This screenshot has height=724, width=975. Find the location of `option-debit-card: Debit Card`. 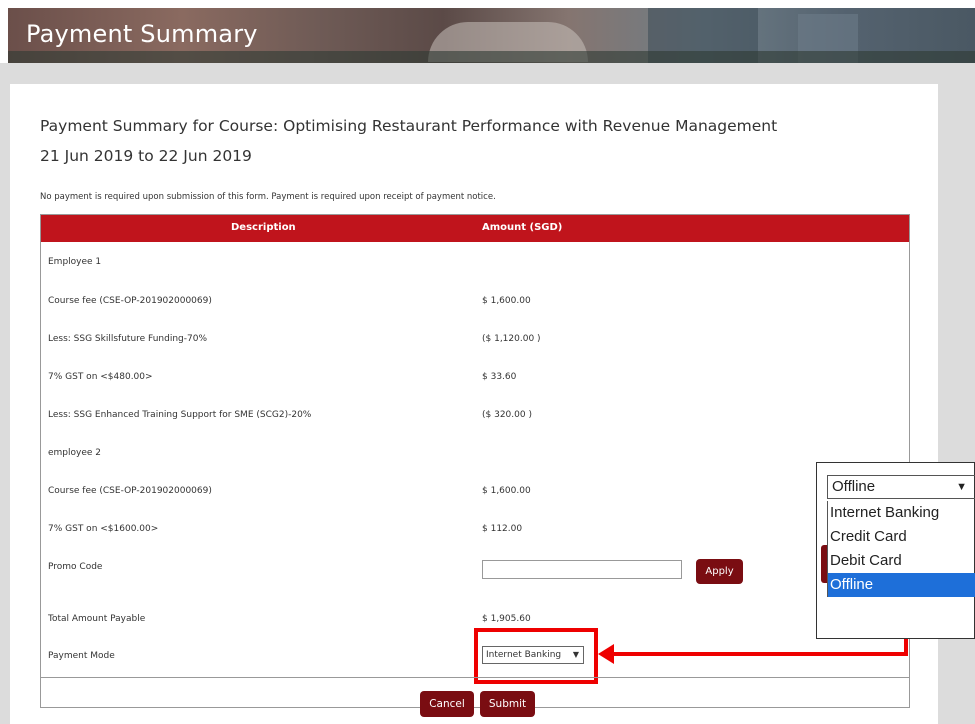

option-debit-card: Debit Card is located at coordinates (901, 561).